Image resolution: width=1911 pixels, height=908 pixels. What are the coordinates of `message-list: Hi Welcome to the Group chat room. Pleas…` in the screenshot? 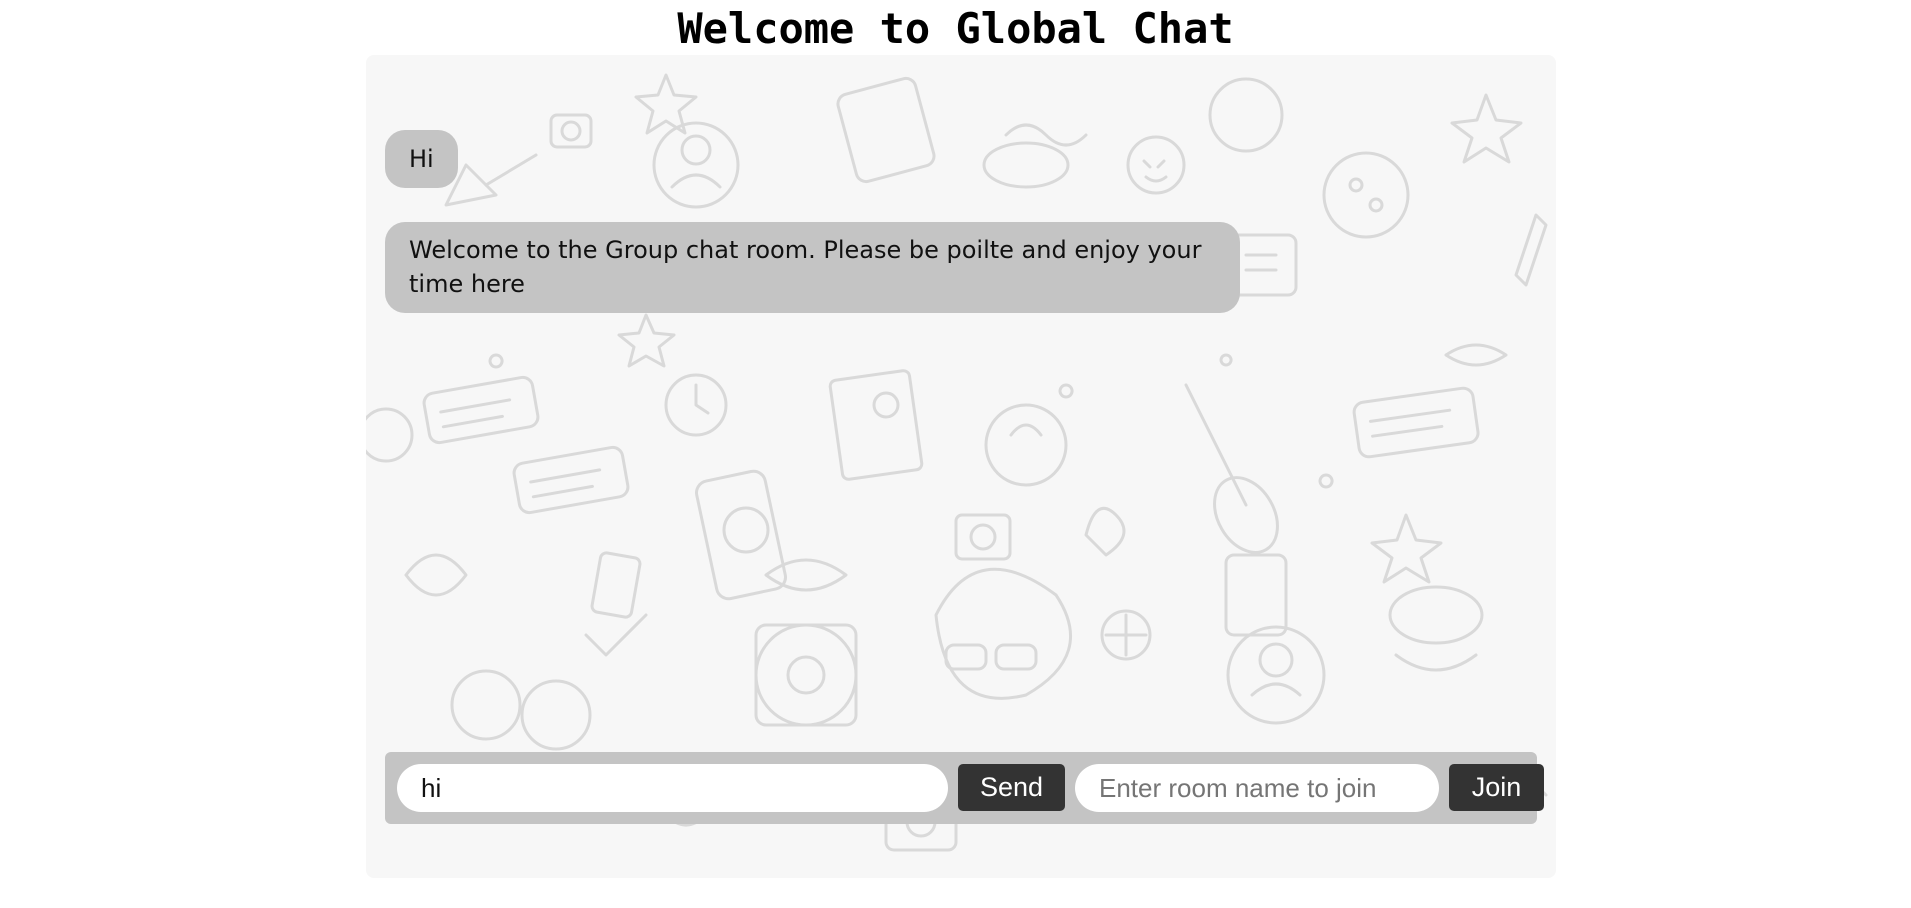 It's located at (960, 238).